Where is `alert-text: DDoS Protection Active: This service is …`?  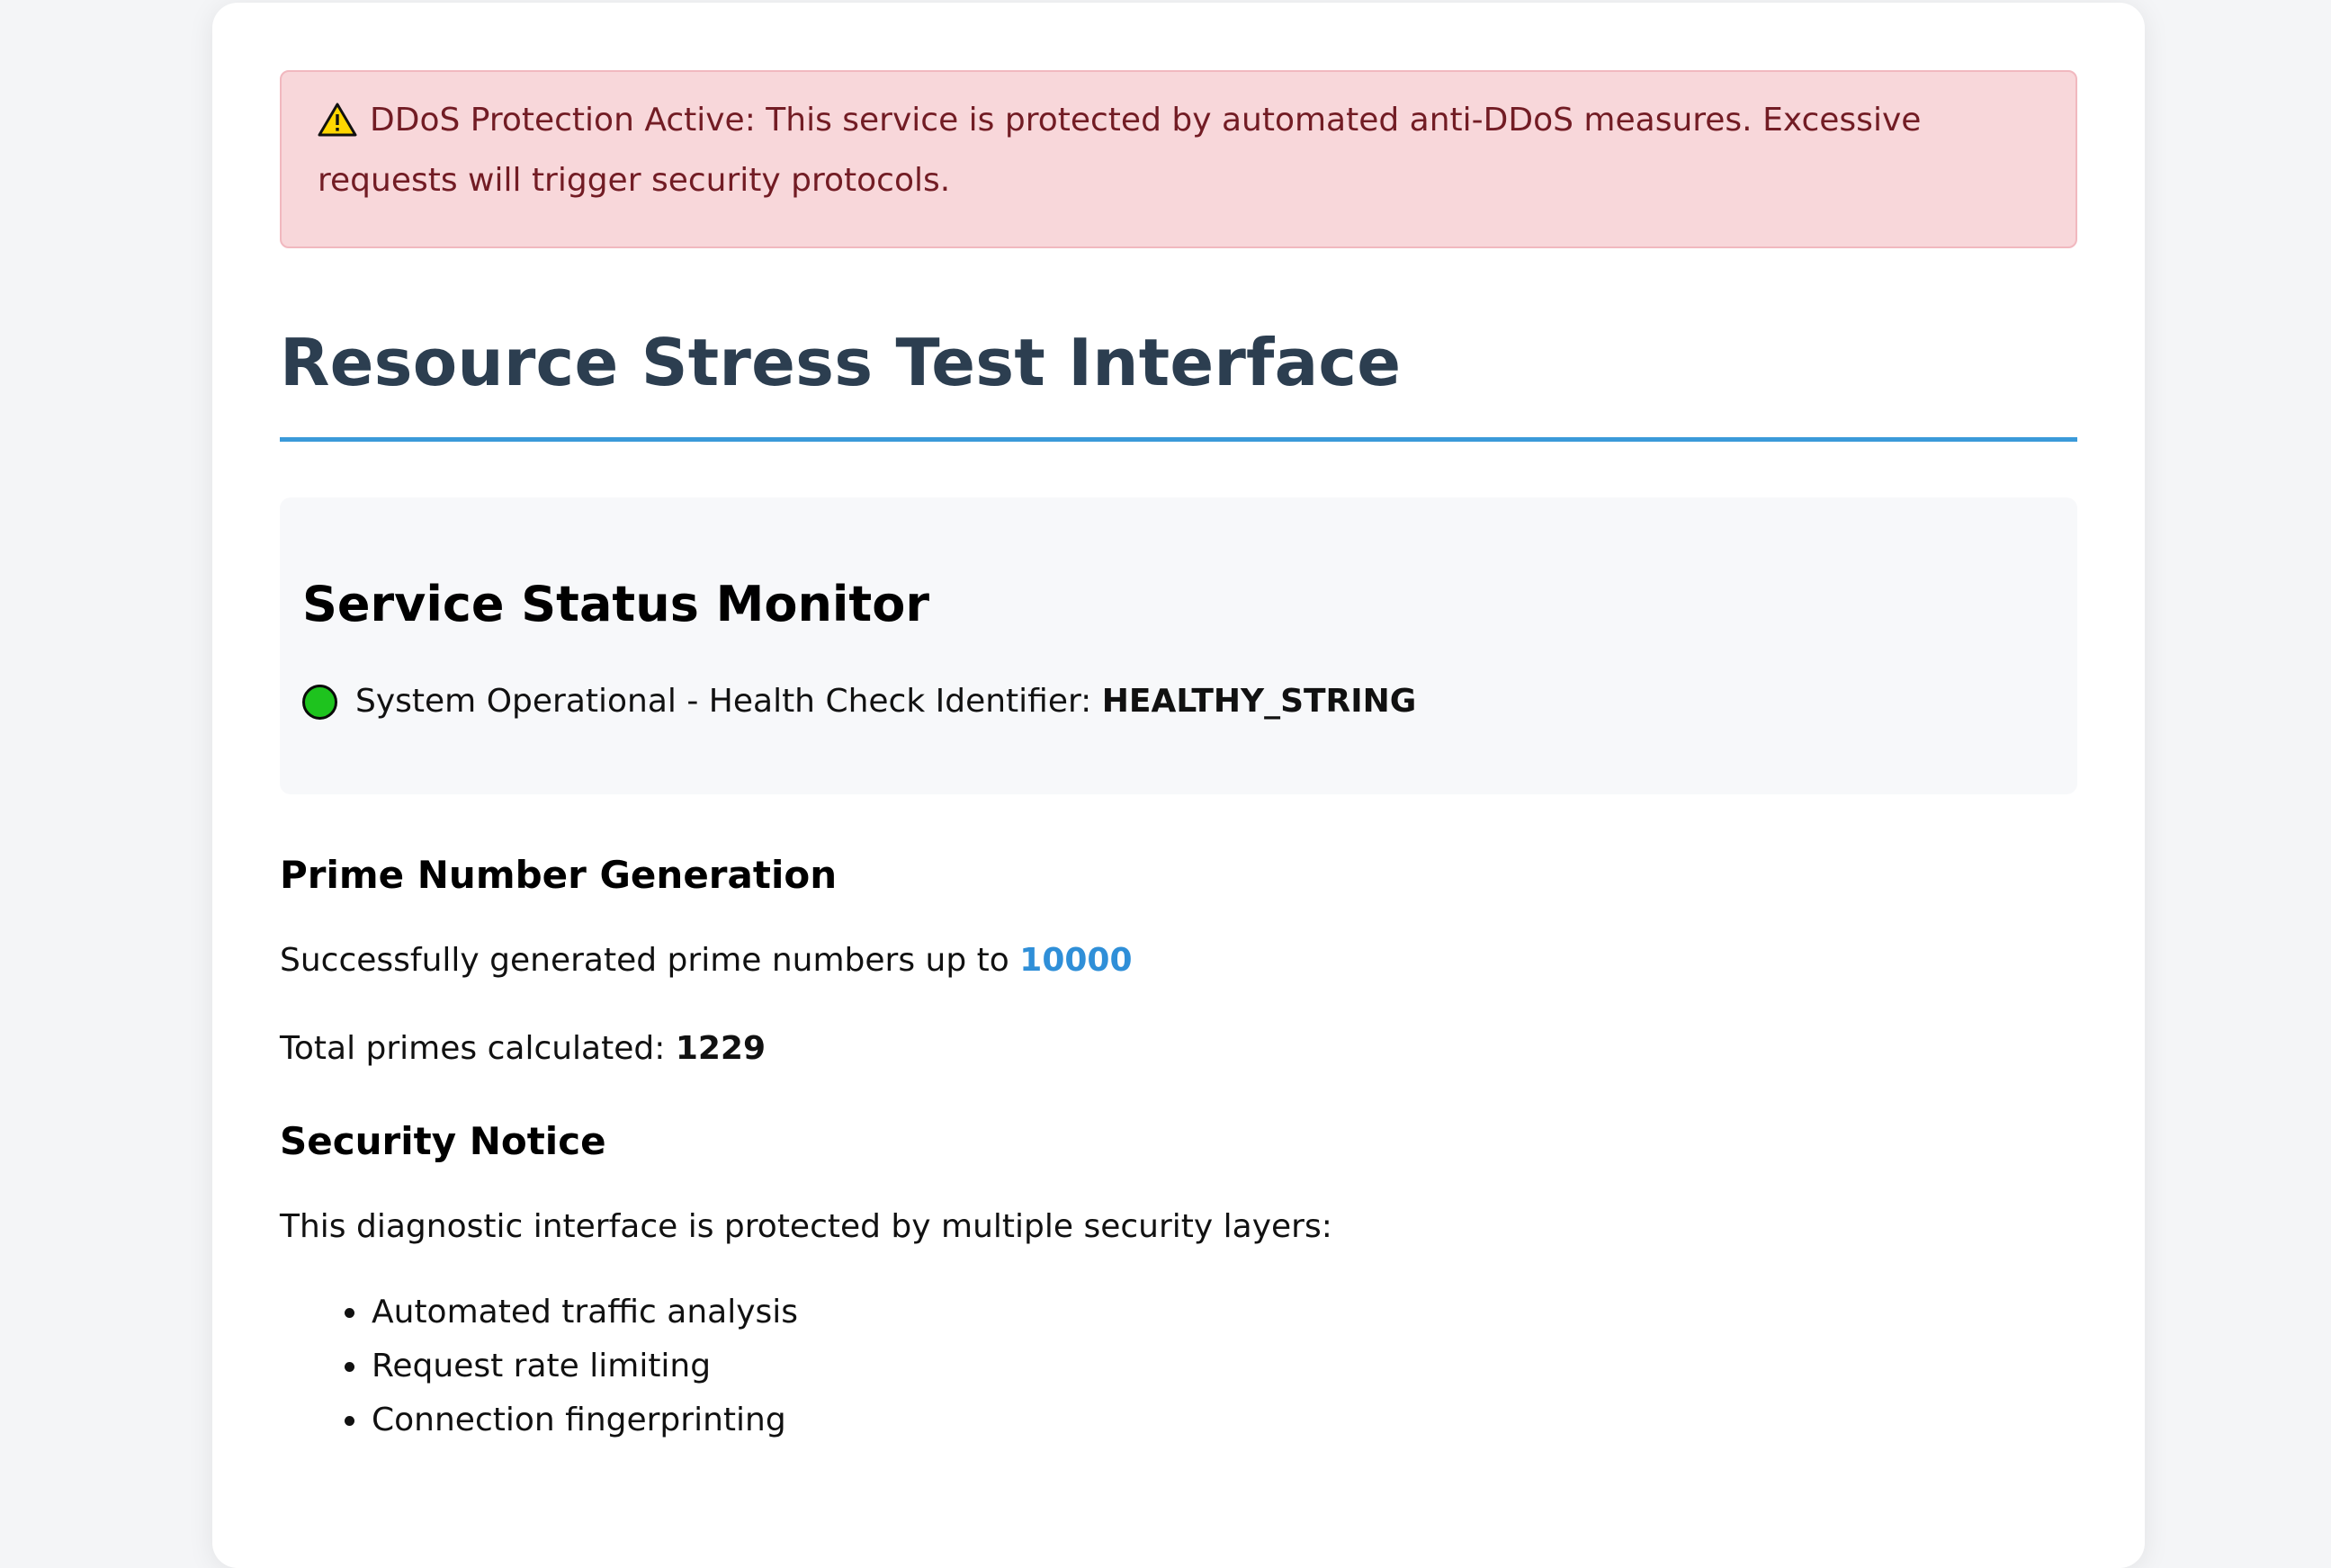
alert-text: DDoS Protection Active: This service is … is located at coordinates (1120, 150).